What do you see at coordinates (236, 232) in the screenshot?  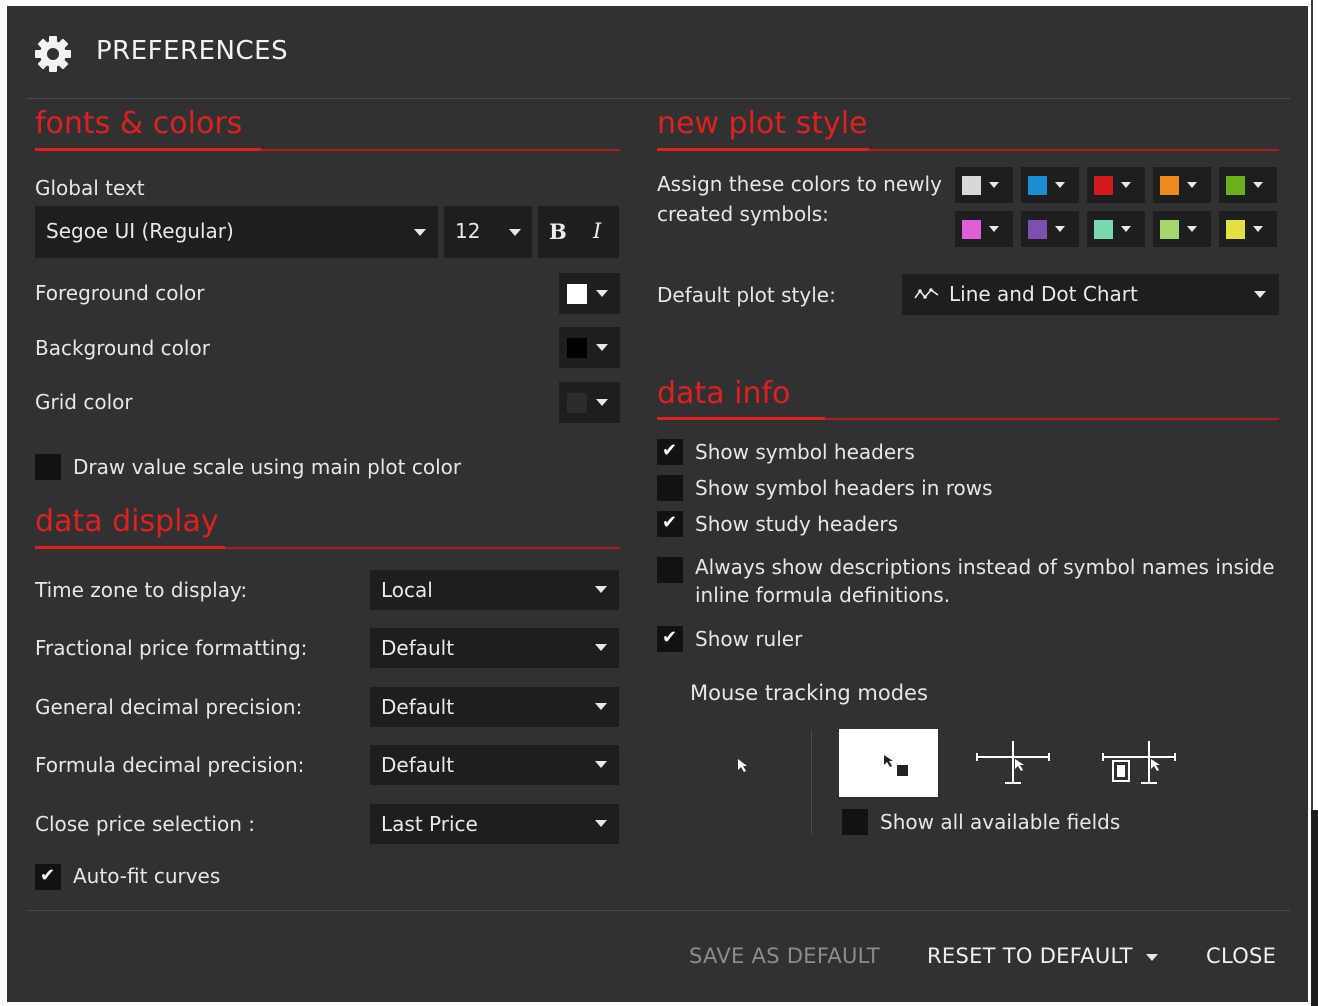 I see `font-family-dropdown: Segoe UI (Regular)` at bounding box center [236, 232].